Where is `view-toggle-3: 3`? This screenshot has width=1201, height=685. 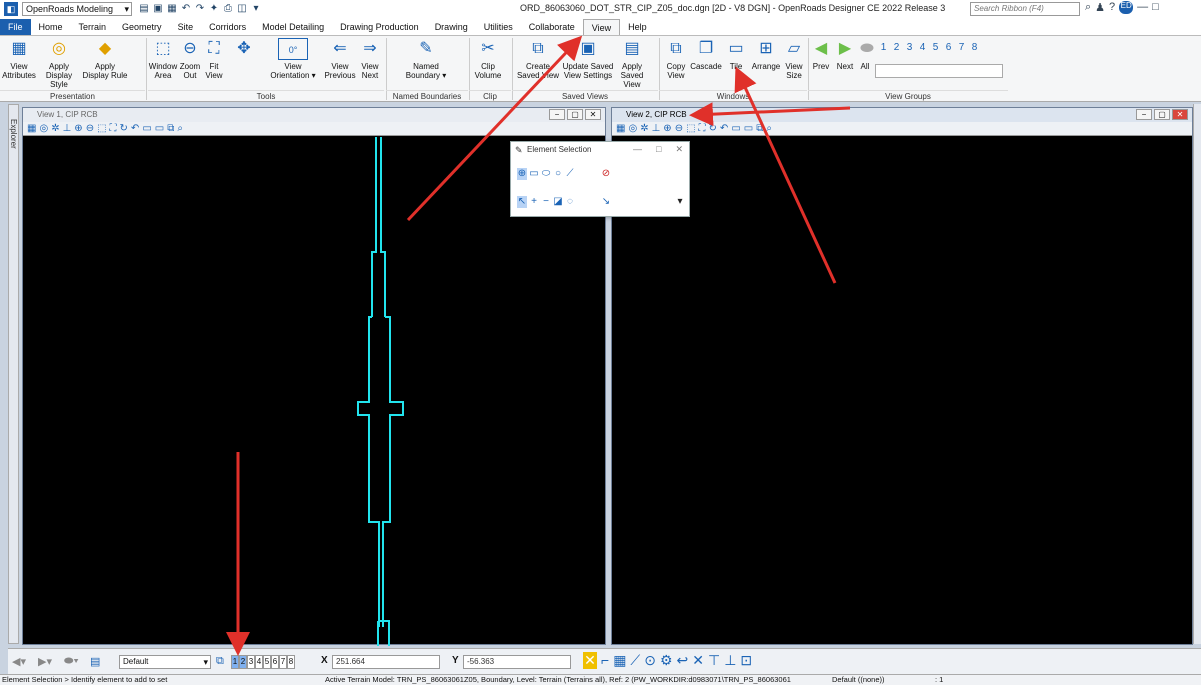 view-toggle-3: 3 is located at coordinates (251, 662).